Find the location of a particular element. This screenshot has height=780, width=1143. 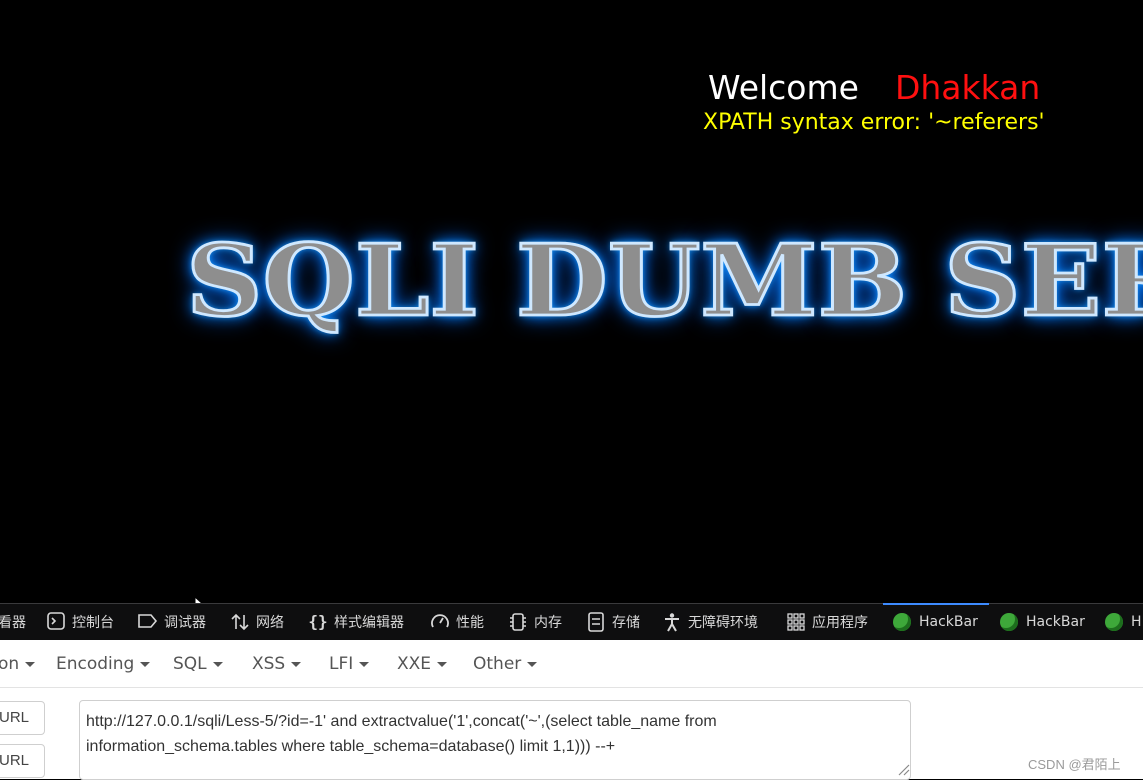

menu-xss: XSS is located at coordinates (277, 664).